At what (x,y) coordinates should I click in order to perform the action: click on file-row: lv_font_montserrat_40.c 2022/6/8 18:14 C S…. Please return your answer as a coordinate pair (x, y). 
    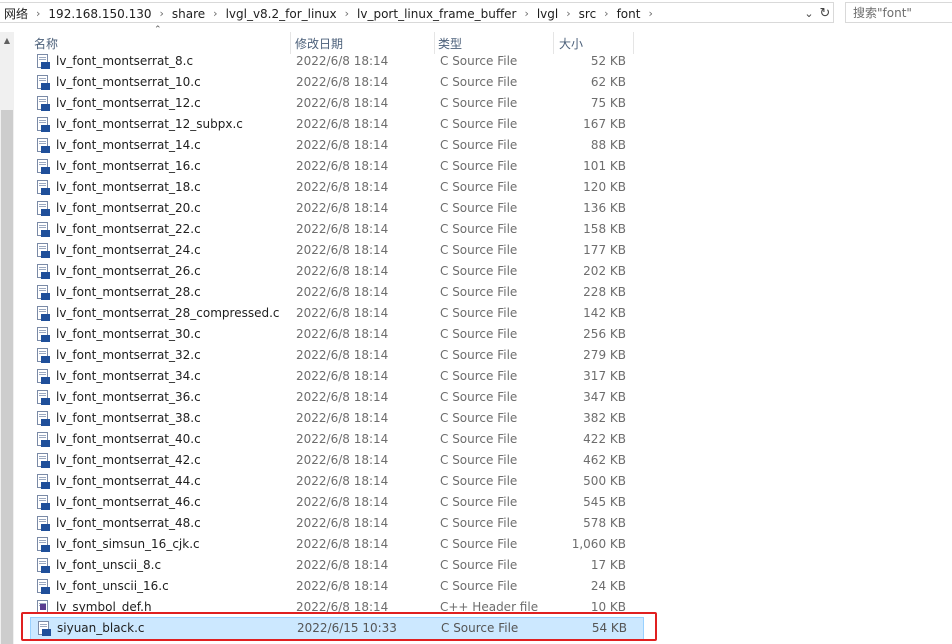
    Looking at the image, I should click on (337, 439).